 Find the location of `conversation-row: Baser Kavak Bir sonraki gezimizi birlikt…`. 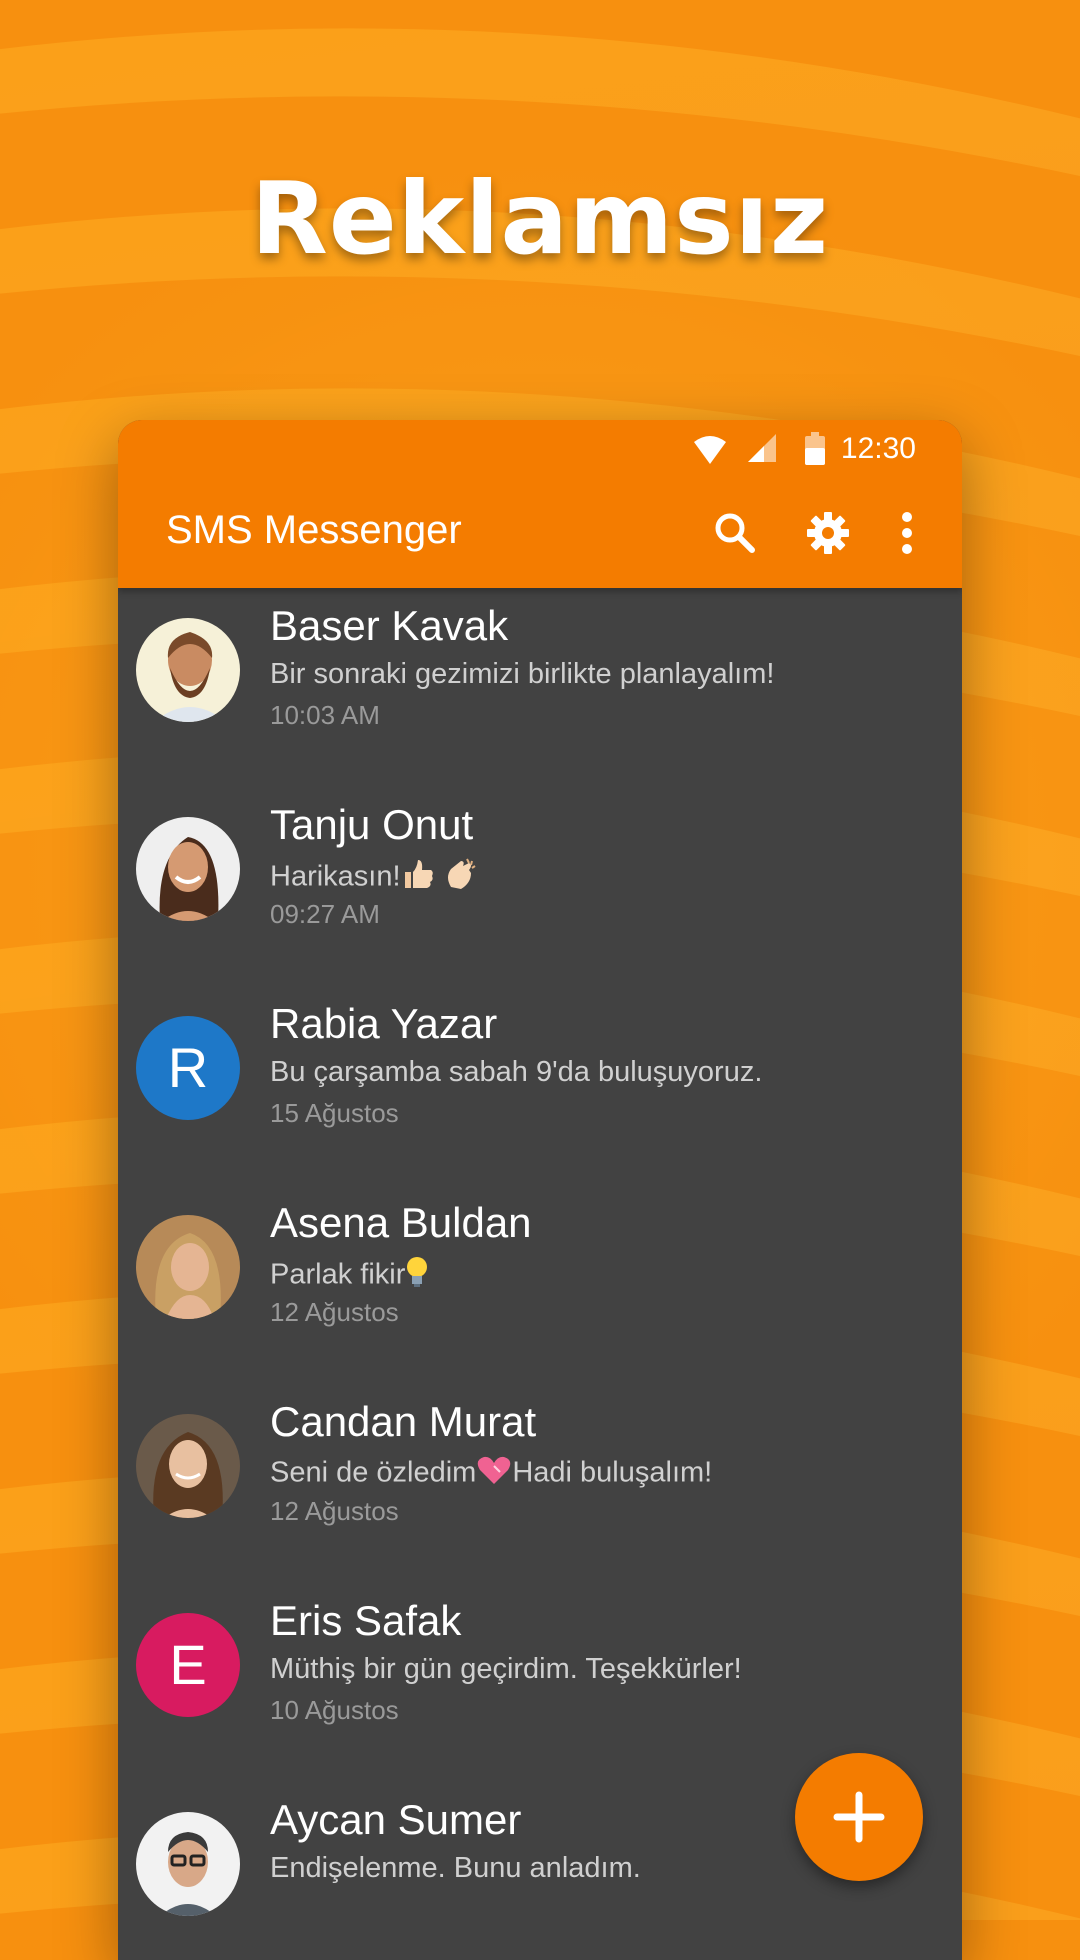

conversation-row: Baser Kavak Bir sonraki gezimizi birlikt… is located at coordinates (540, 687).